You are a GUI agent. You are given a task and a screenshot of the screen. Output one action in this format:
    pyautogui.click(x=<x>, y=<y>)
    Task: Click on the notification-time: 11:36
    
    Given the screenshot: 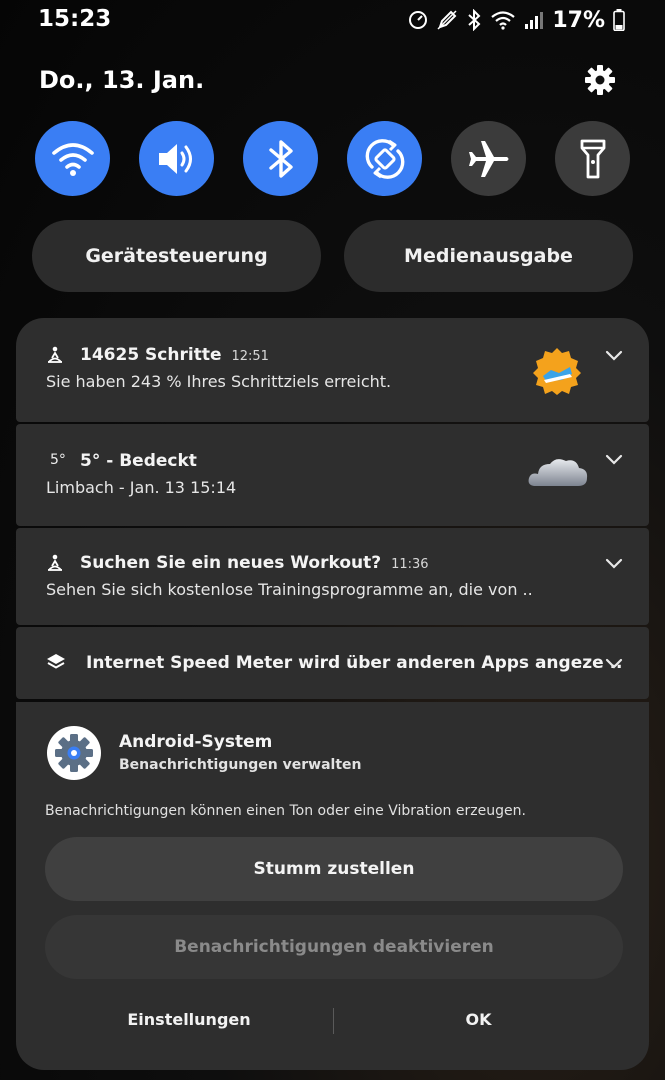 What is the action you would take?
    pyautogui.click(x=410, y=564)
    